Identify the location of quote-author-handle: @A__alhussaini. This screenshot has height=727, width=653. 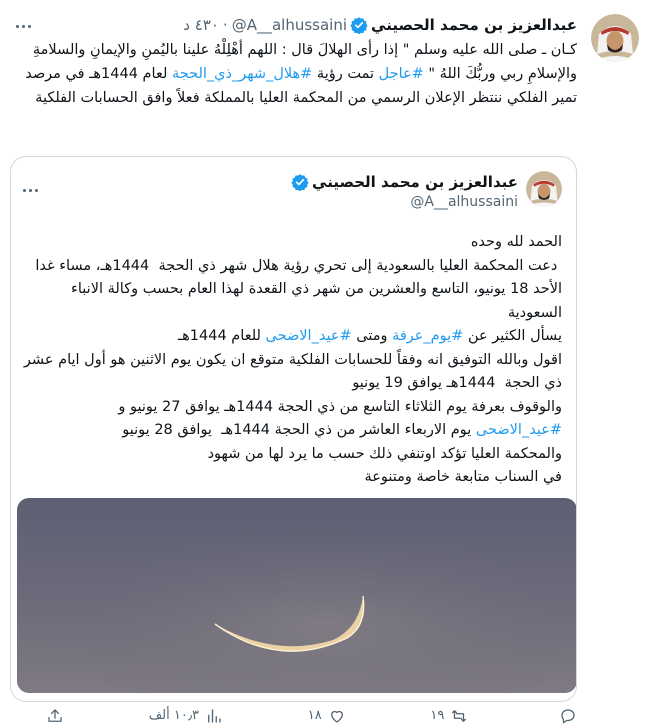
(464, 202).